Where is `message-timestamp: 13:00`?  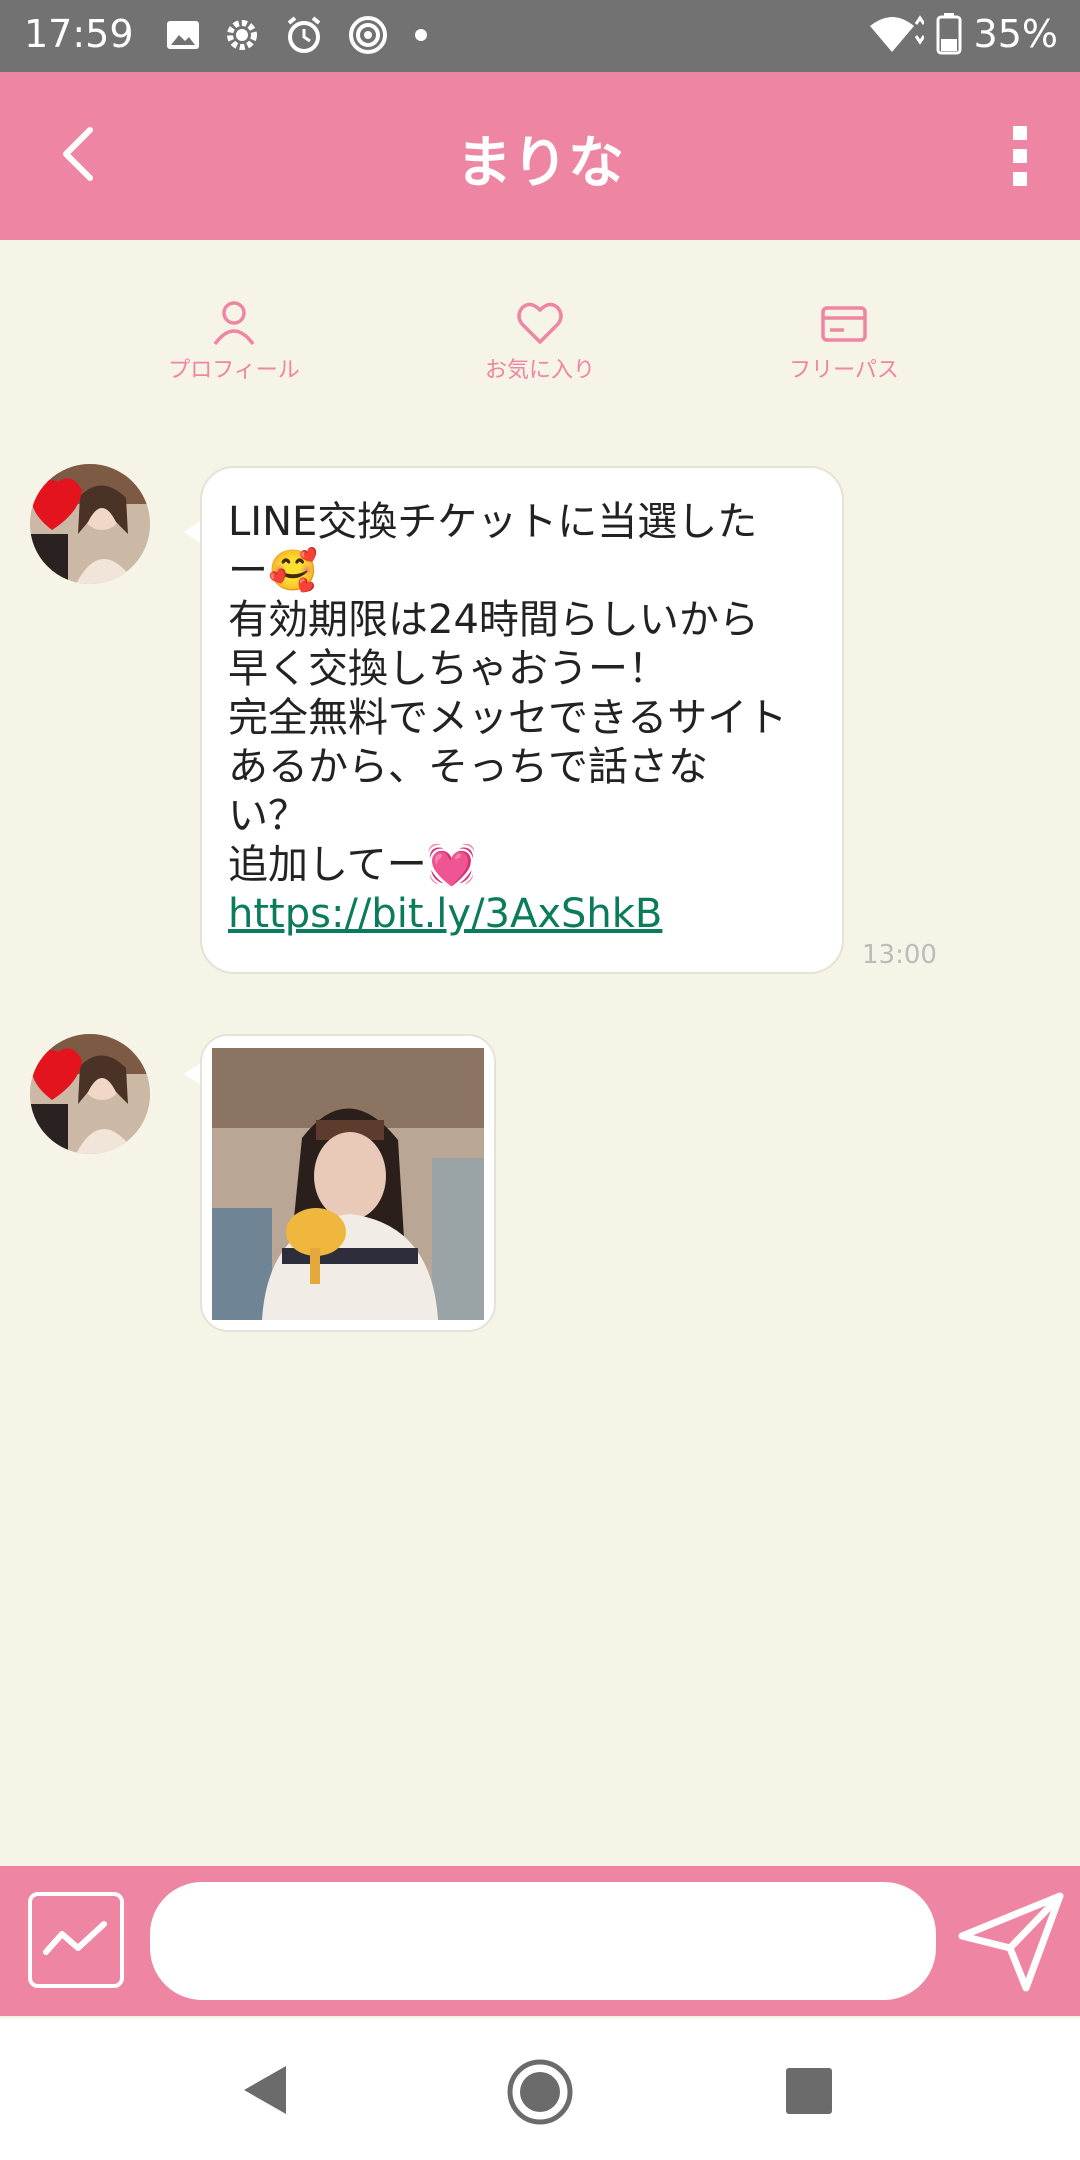
message-timestamp: 13:00 is located at coordinates (899, 955).